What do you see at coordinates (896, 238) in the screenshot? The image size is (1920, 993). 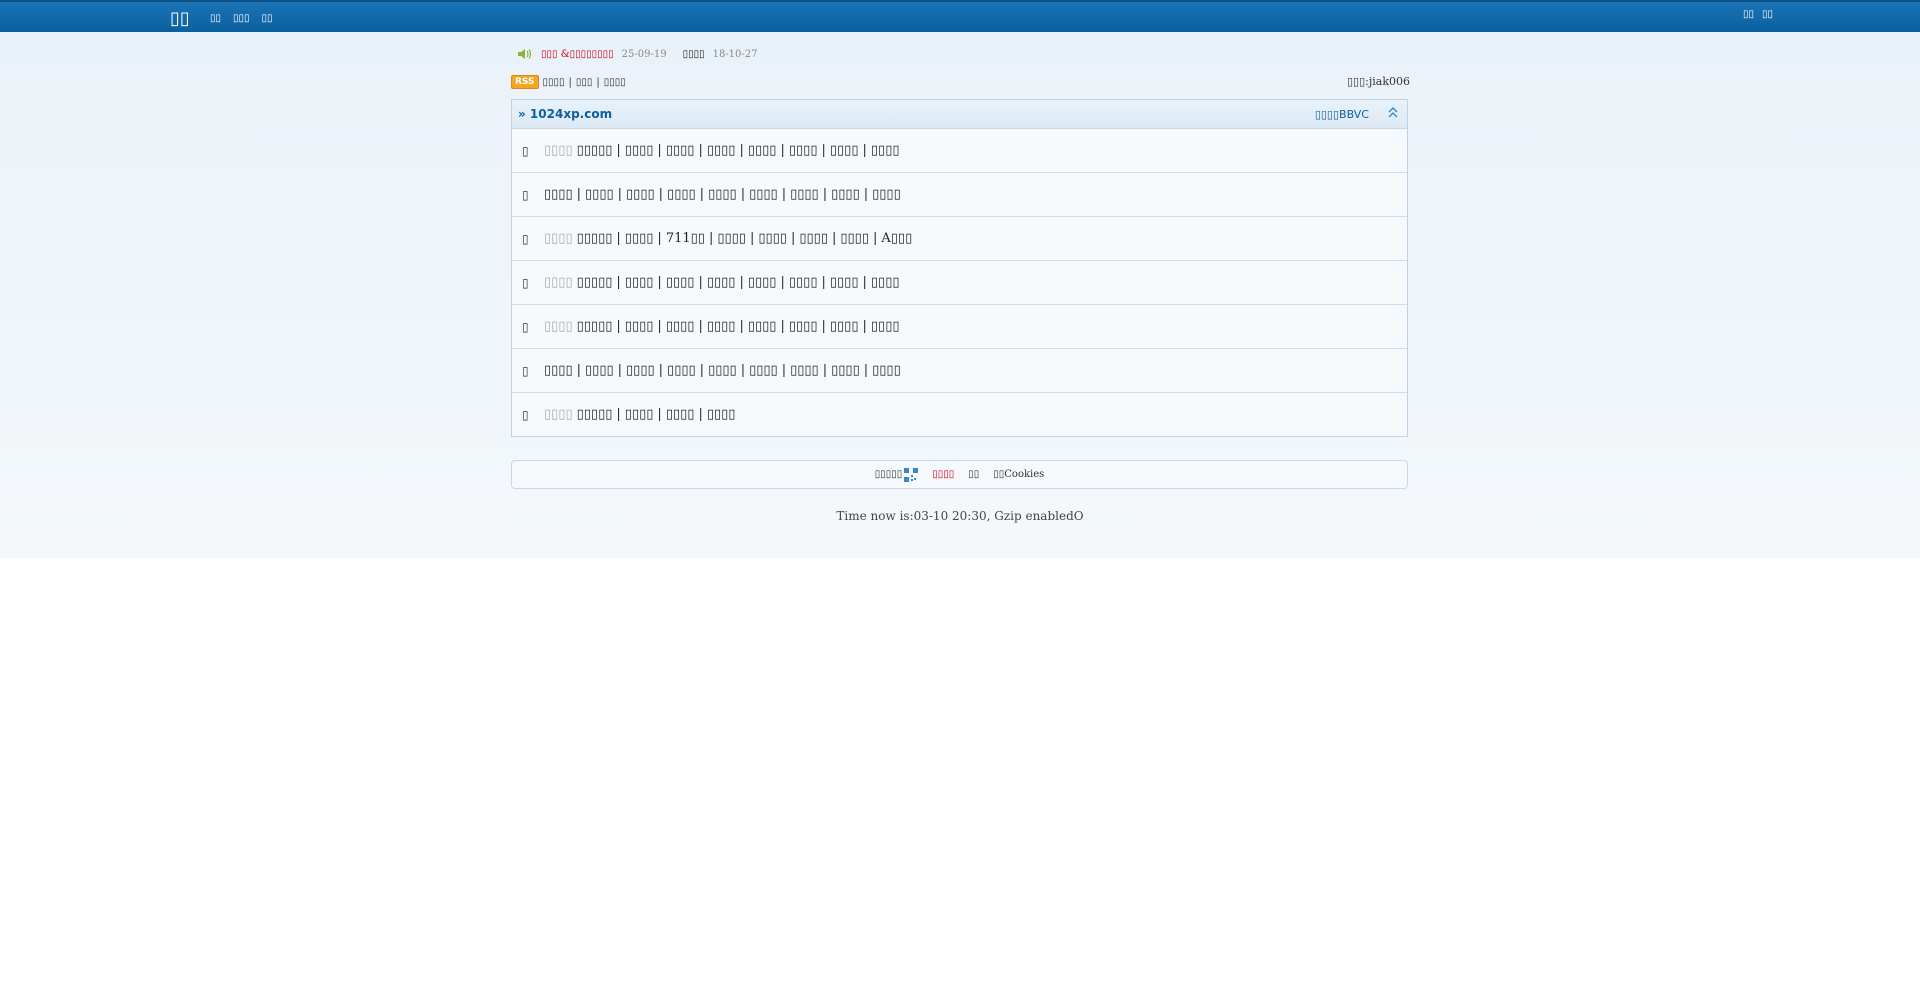 I see `subforum-link: A▯▯▯` at bounding box center [896, 238].